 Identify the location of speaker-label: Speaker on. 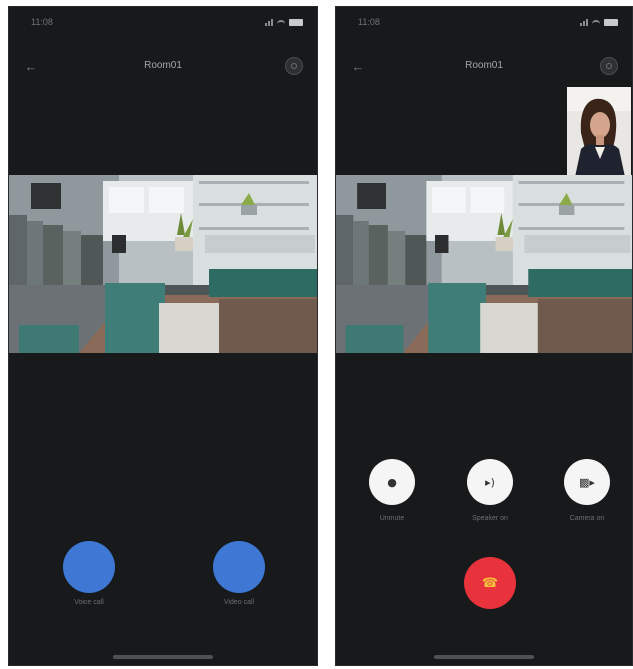
(490, 518).